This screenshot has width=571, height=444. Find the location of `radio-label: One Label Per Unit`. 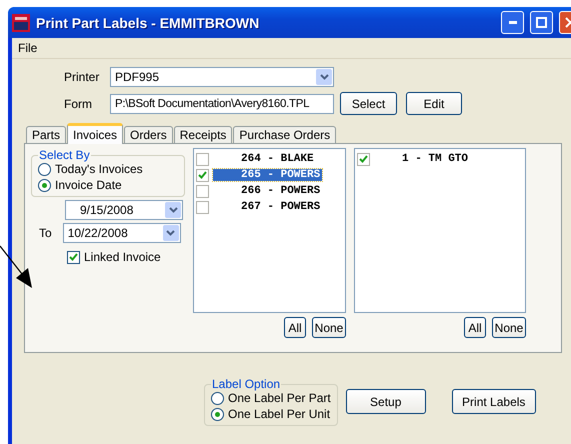

radio-label: One Label Per Unit is located at coordinates (279, 414).